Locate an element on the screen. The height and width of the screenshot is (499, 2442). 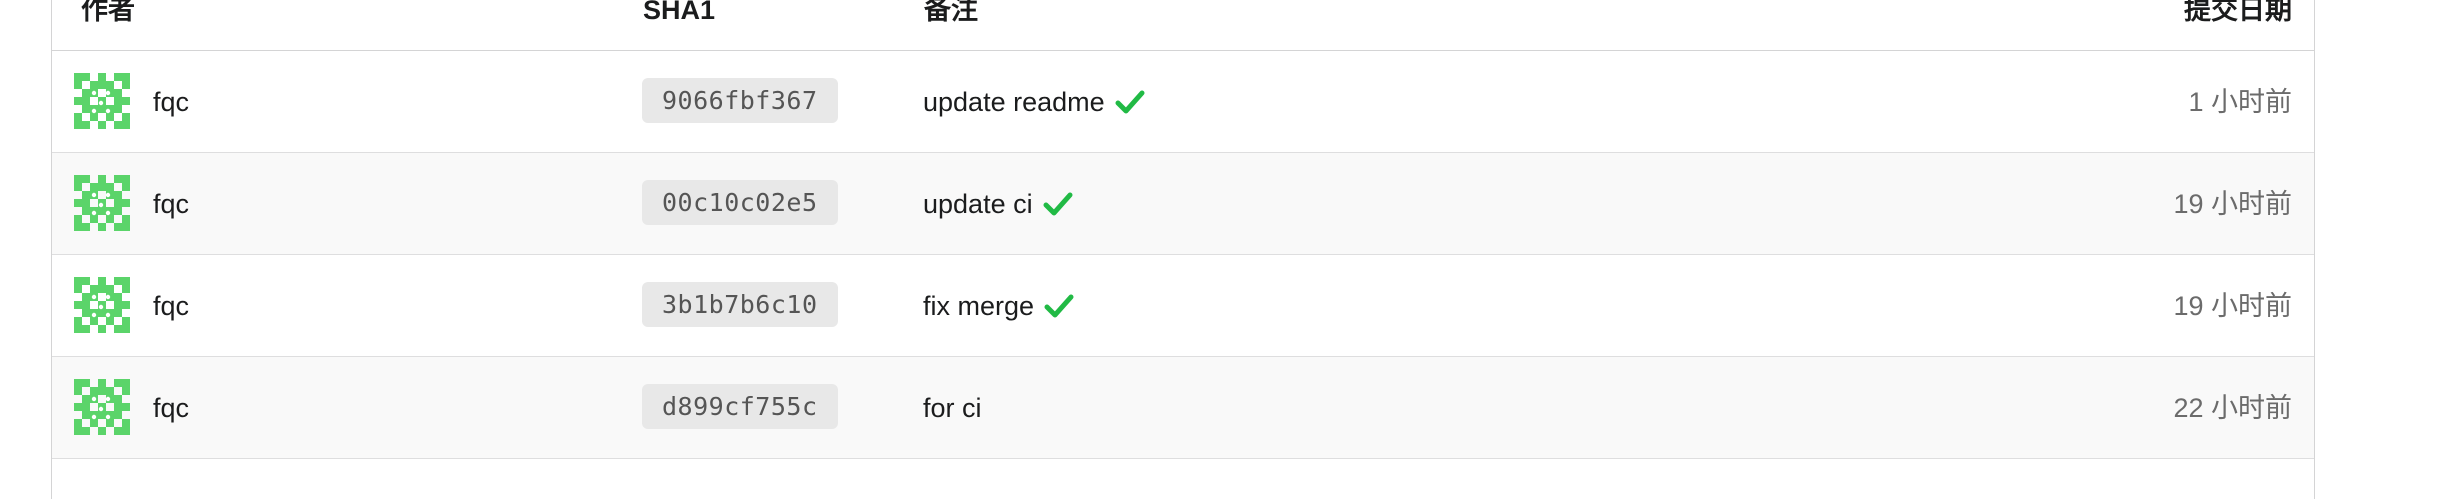
table-row is located at coordinates (1183, 479).